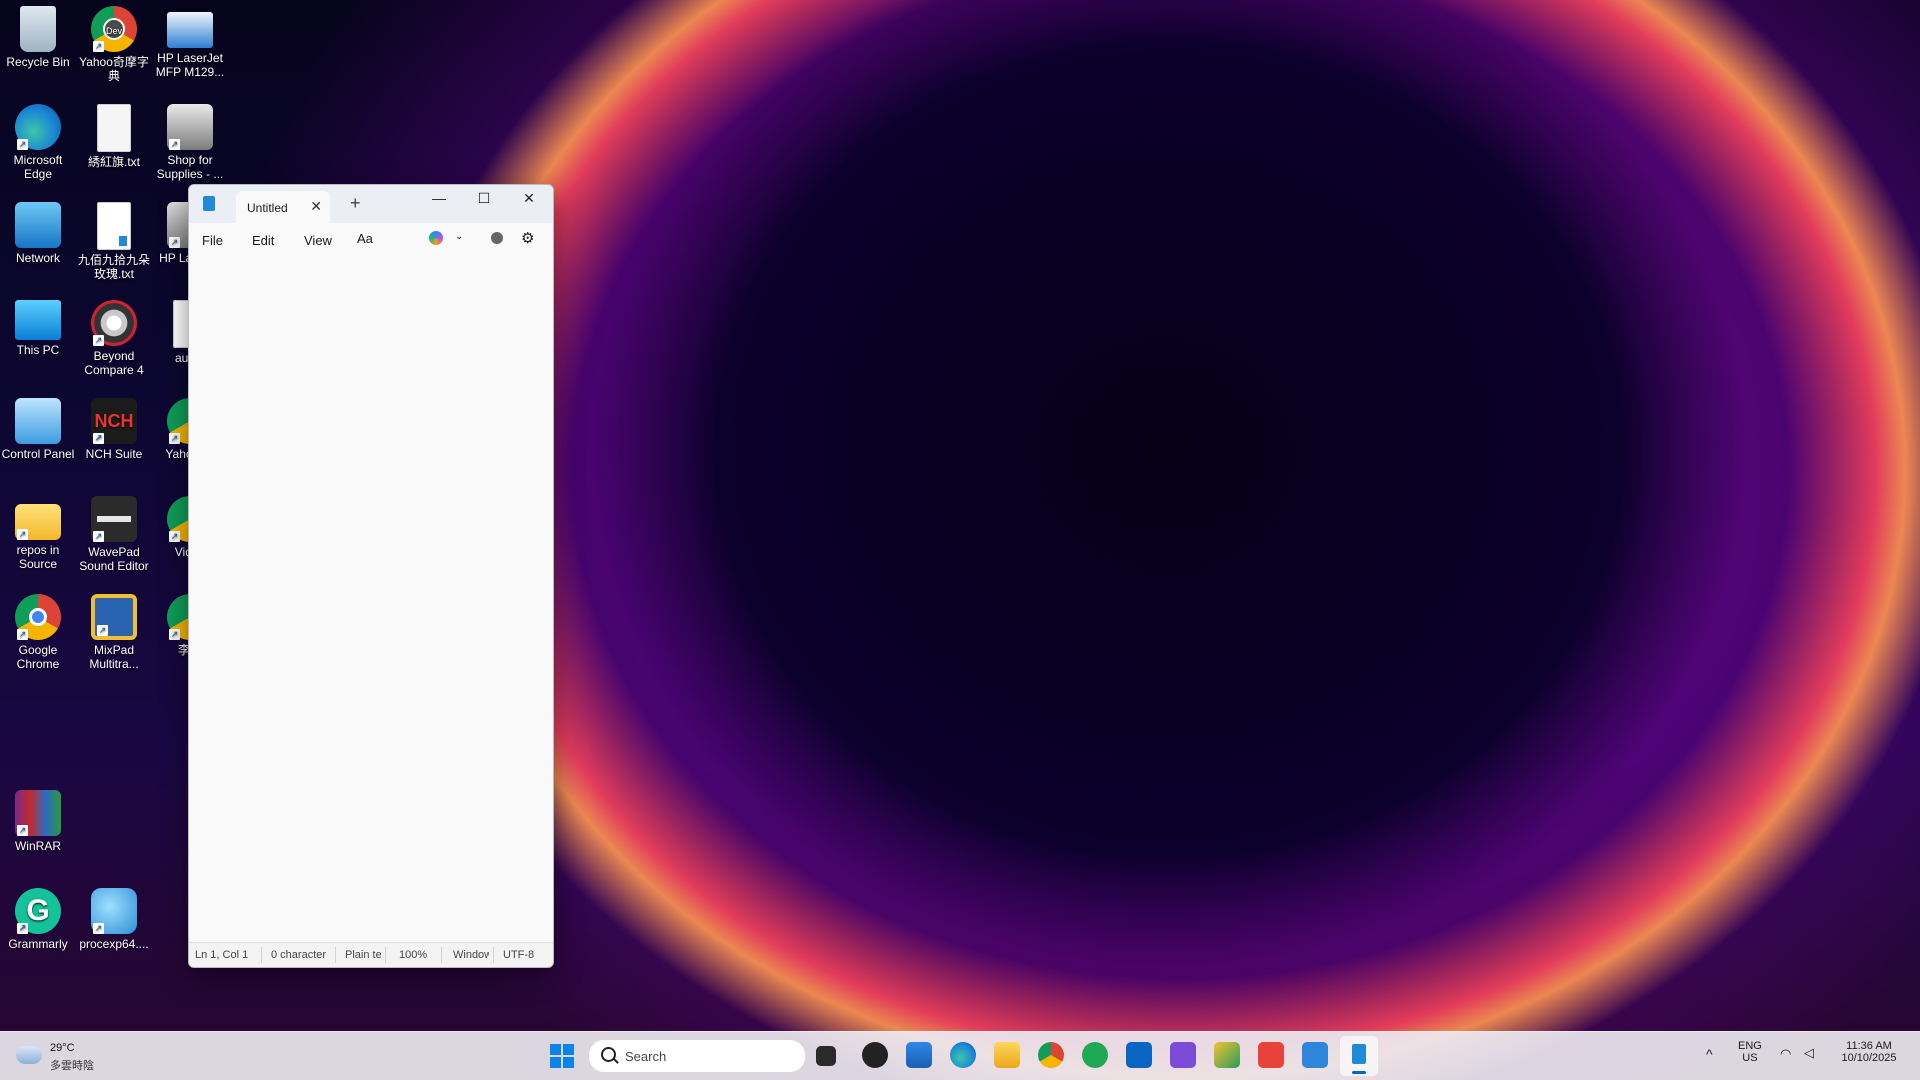  I want to click on chevron-up-icon: ^, so click(1709, 1054).